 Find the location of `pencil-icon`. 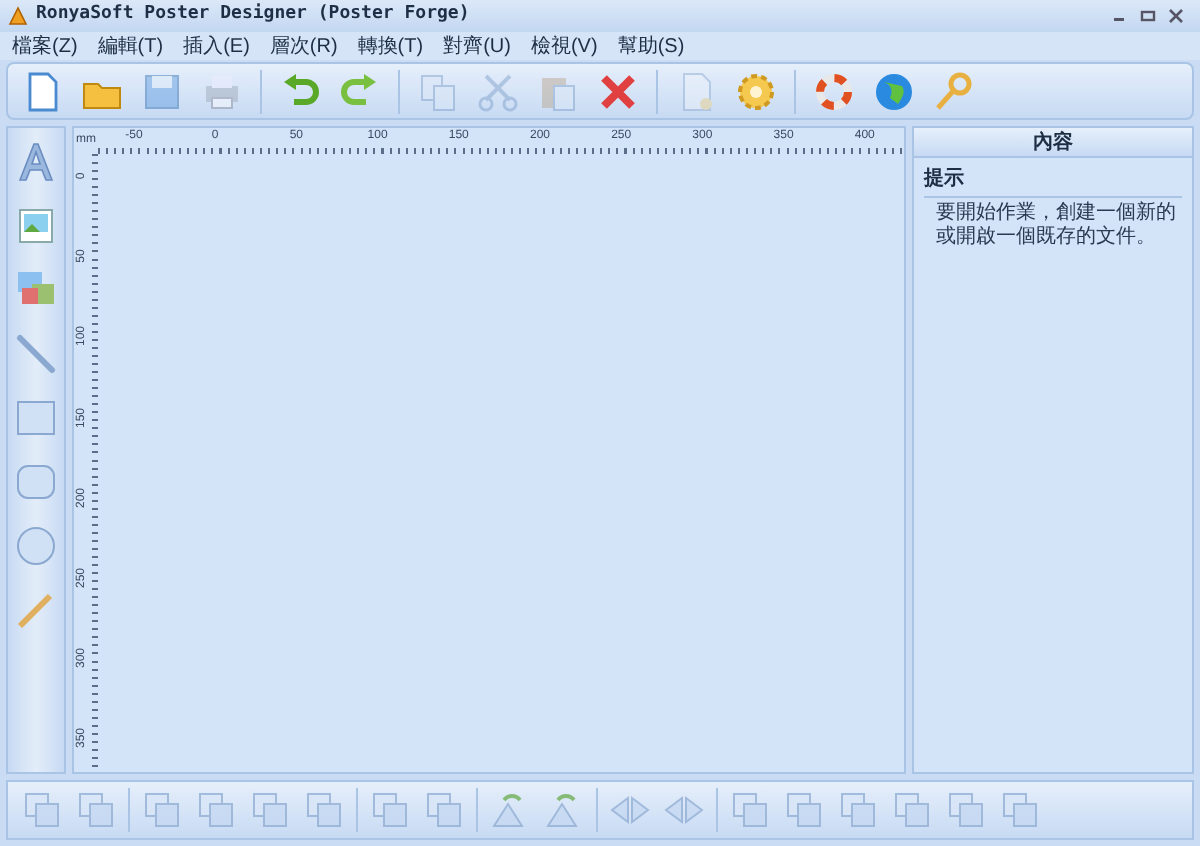

pencil-icon is located at coordinates (36, 610).